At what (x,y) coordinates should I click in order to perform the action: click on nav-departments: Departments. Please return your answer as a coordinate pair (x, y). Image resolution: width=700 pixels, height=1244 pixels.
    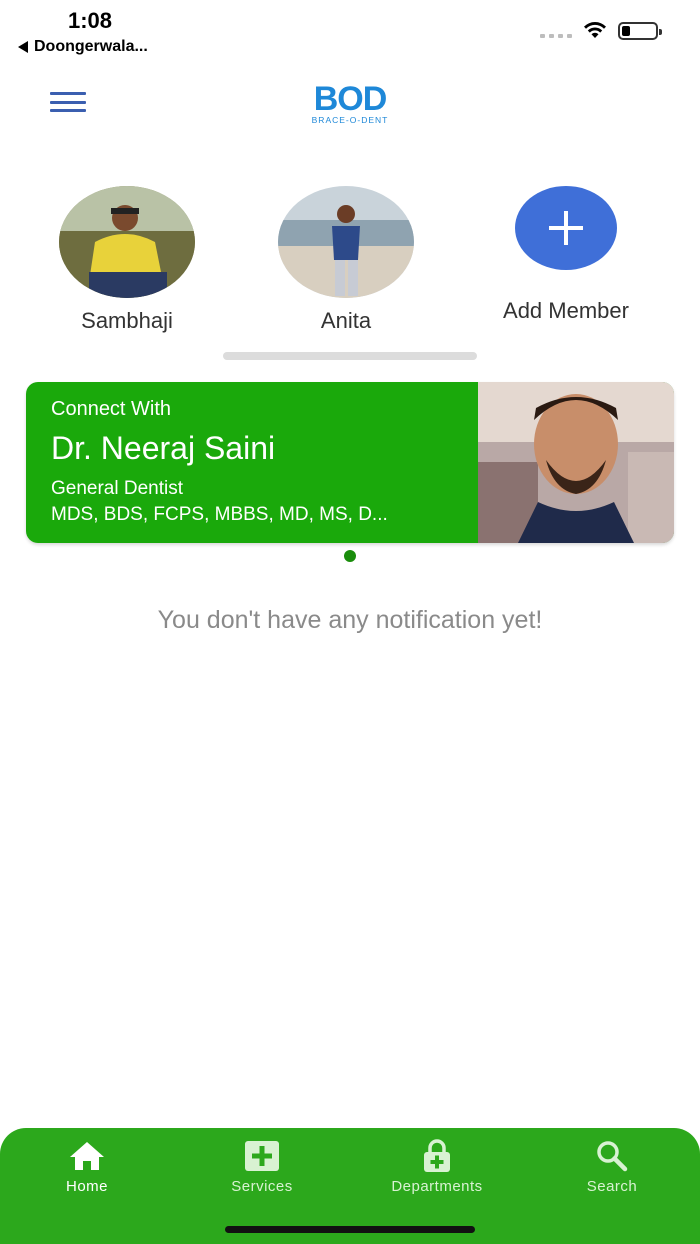
    Looking at the image, I should click on (437, 1166).